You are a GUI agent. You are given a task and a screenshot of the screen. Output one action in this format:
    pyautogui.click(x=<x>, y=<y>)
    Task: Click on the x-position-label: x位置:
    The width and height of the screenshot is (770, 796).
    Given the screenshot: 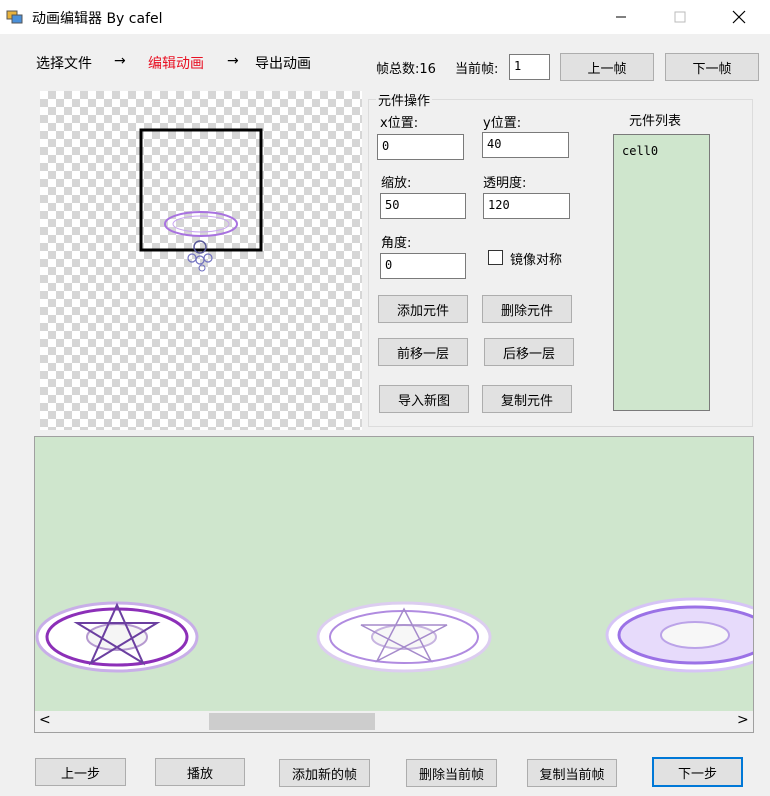 What is the action you would take?
    pyautogui.click(x=399, y=123)
    